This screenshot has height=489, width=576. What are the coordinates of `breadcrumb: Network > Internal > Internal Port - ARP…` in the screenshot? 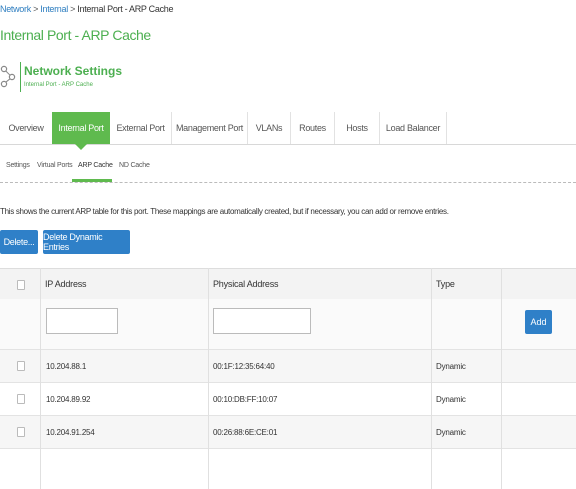 It's located at (86, 9).